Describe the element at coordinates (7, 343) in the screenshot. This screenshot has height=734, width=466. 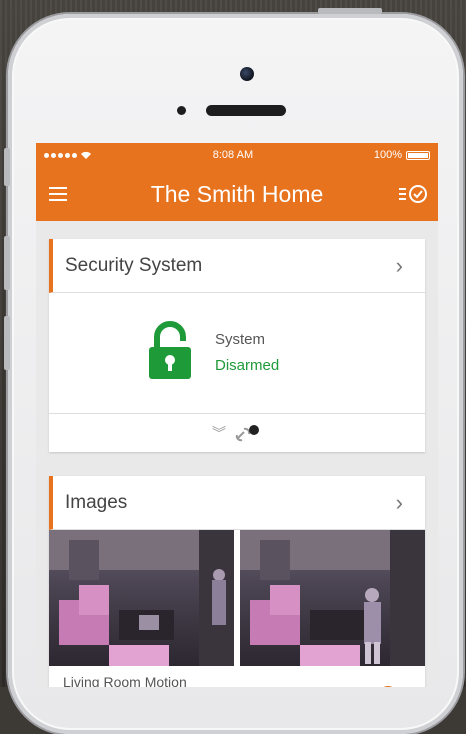
I see `volume-down-button` at that location.